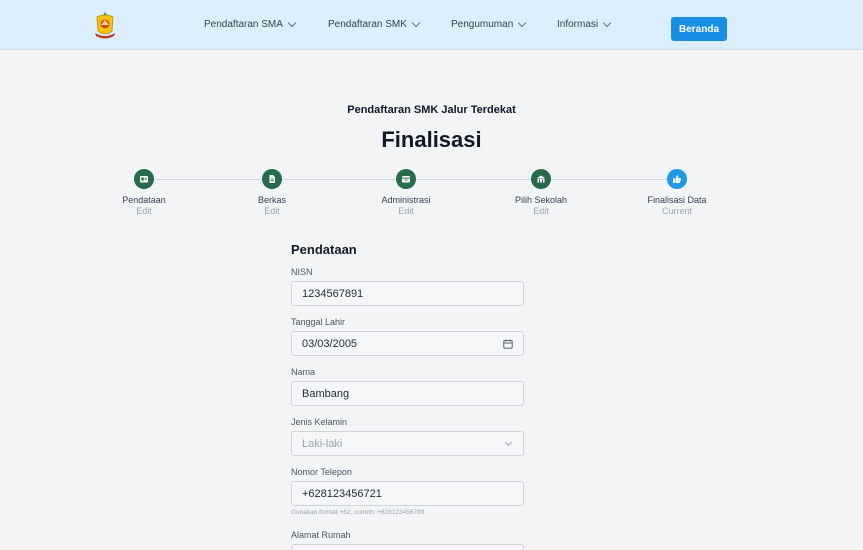 This screenshot has height=550, width=863. I want to click on nav-pengumuman: Pengumuman, so click(489, 24).